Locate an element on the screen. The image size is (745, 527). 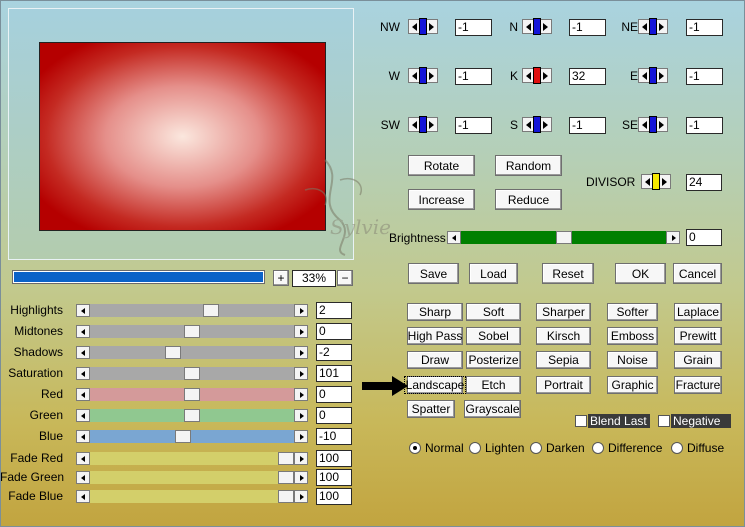
kernel-spinner-ne is located at coordinates (653, 26).